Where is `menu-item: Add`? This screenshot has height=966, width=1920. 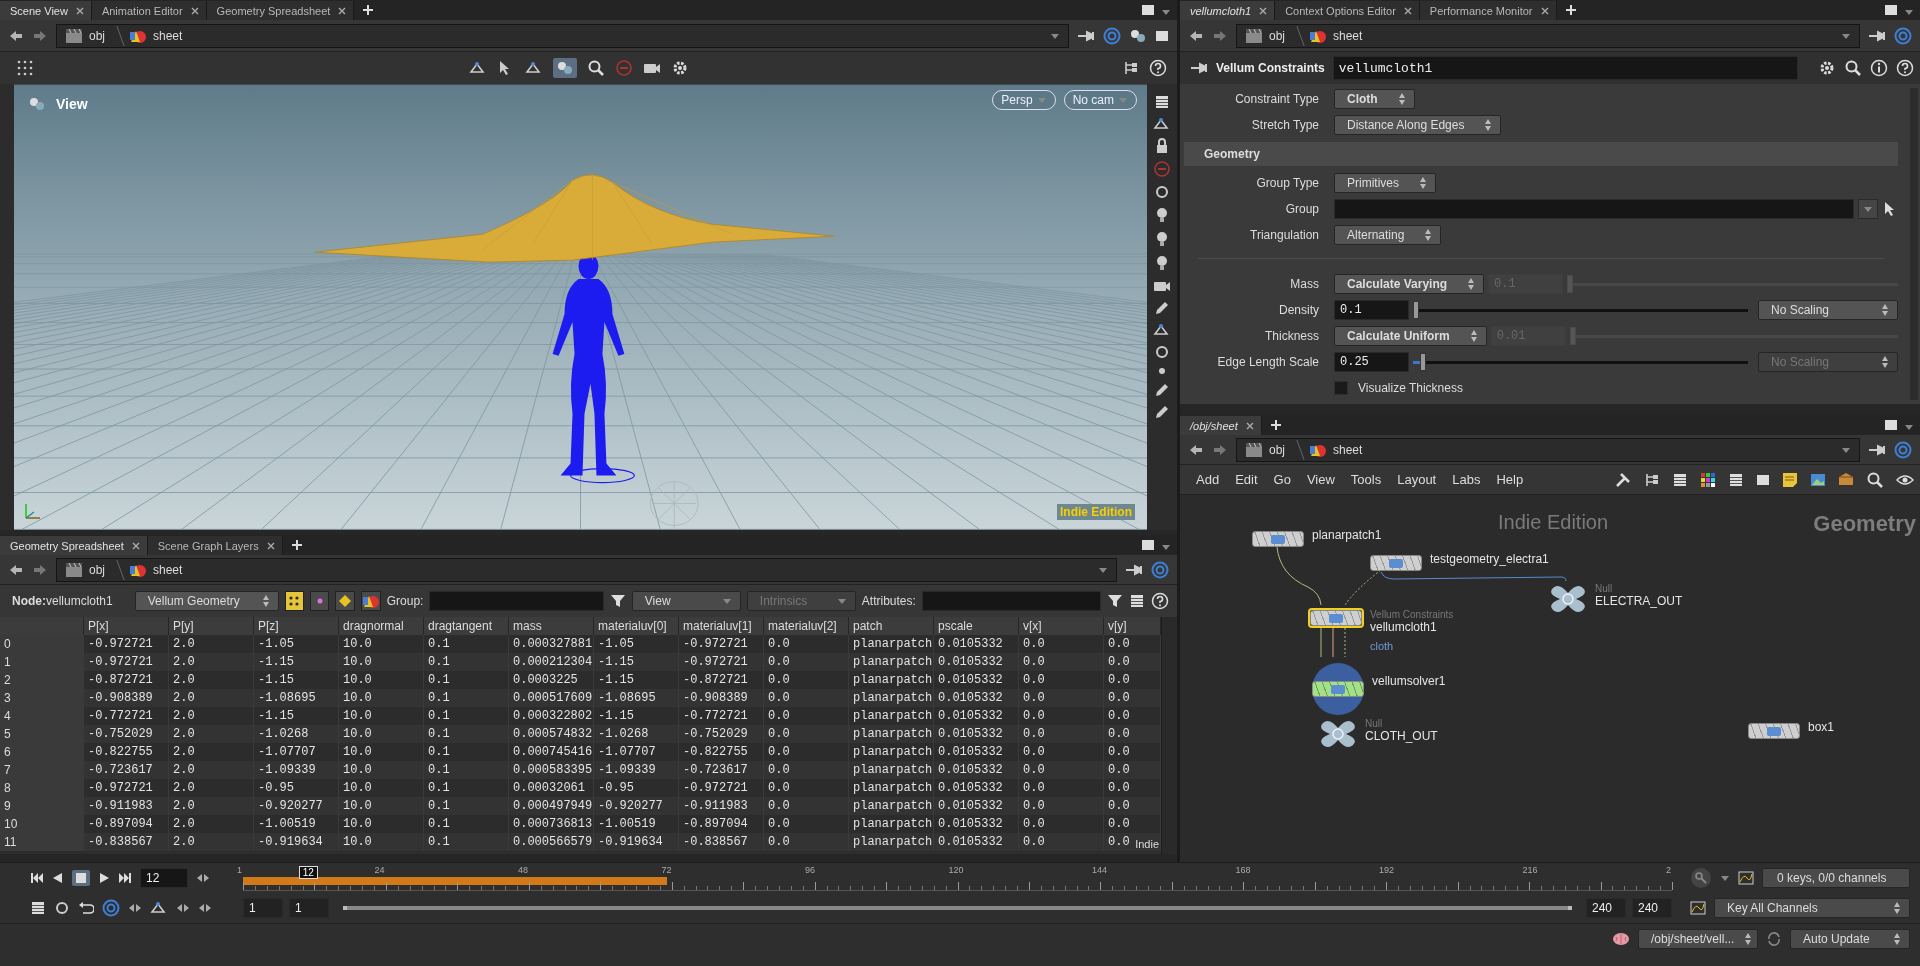
menu-item: Add is located at coordinates (1208, 479).